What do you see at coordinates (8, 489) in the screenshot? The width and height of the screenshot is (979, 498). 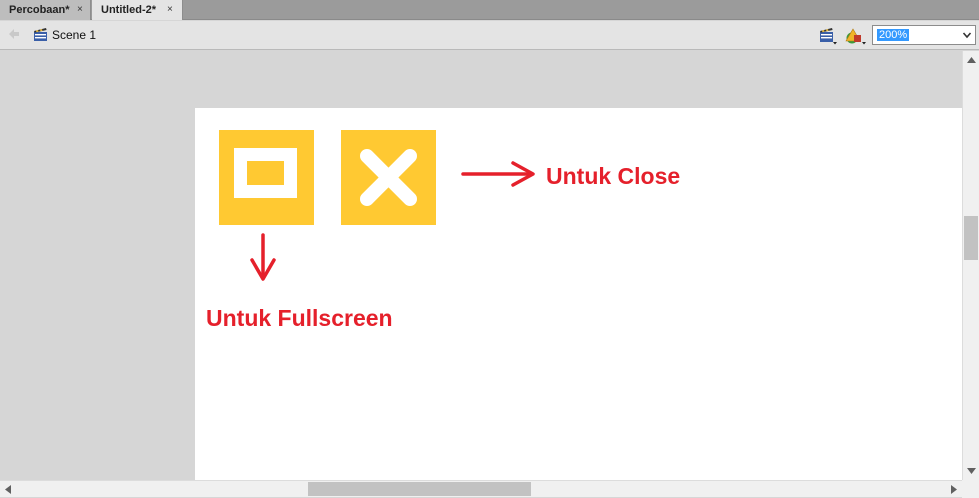 I see `scroll-left-icon` at bounding box center [8, 489].